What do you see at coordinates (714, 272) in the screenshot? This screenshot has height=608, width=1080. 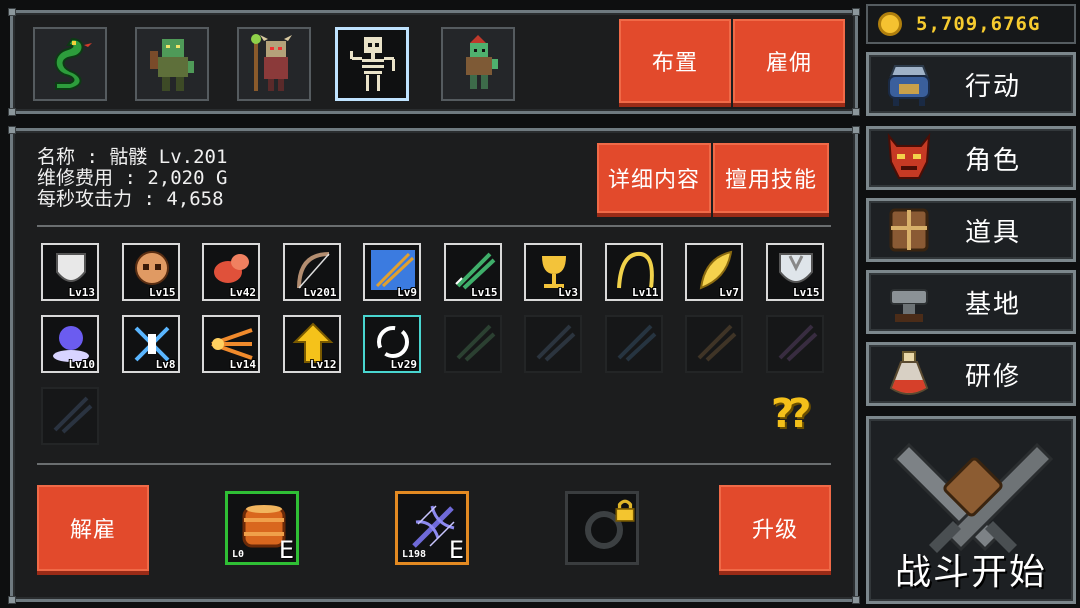 I see `skill-slot: Lv7` at bounding box center [714, 272].